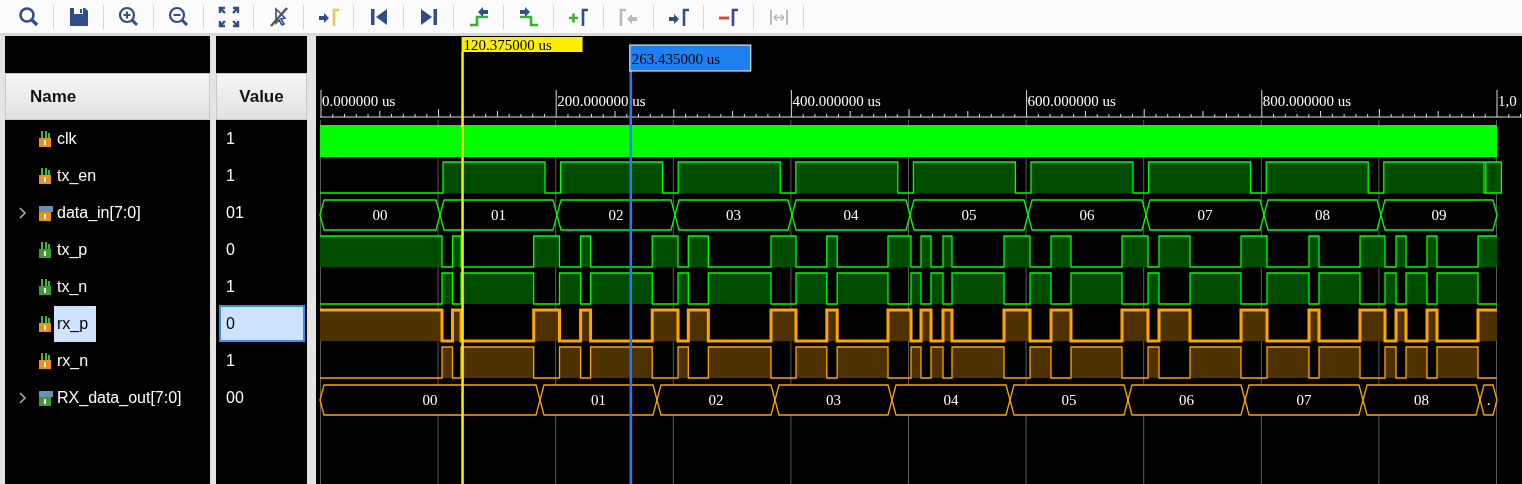  What do you see at coordinates (235, 398) in the screenshot?
I see `signal-value: 00` at bounding box center [235, 398].